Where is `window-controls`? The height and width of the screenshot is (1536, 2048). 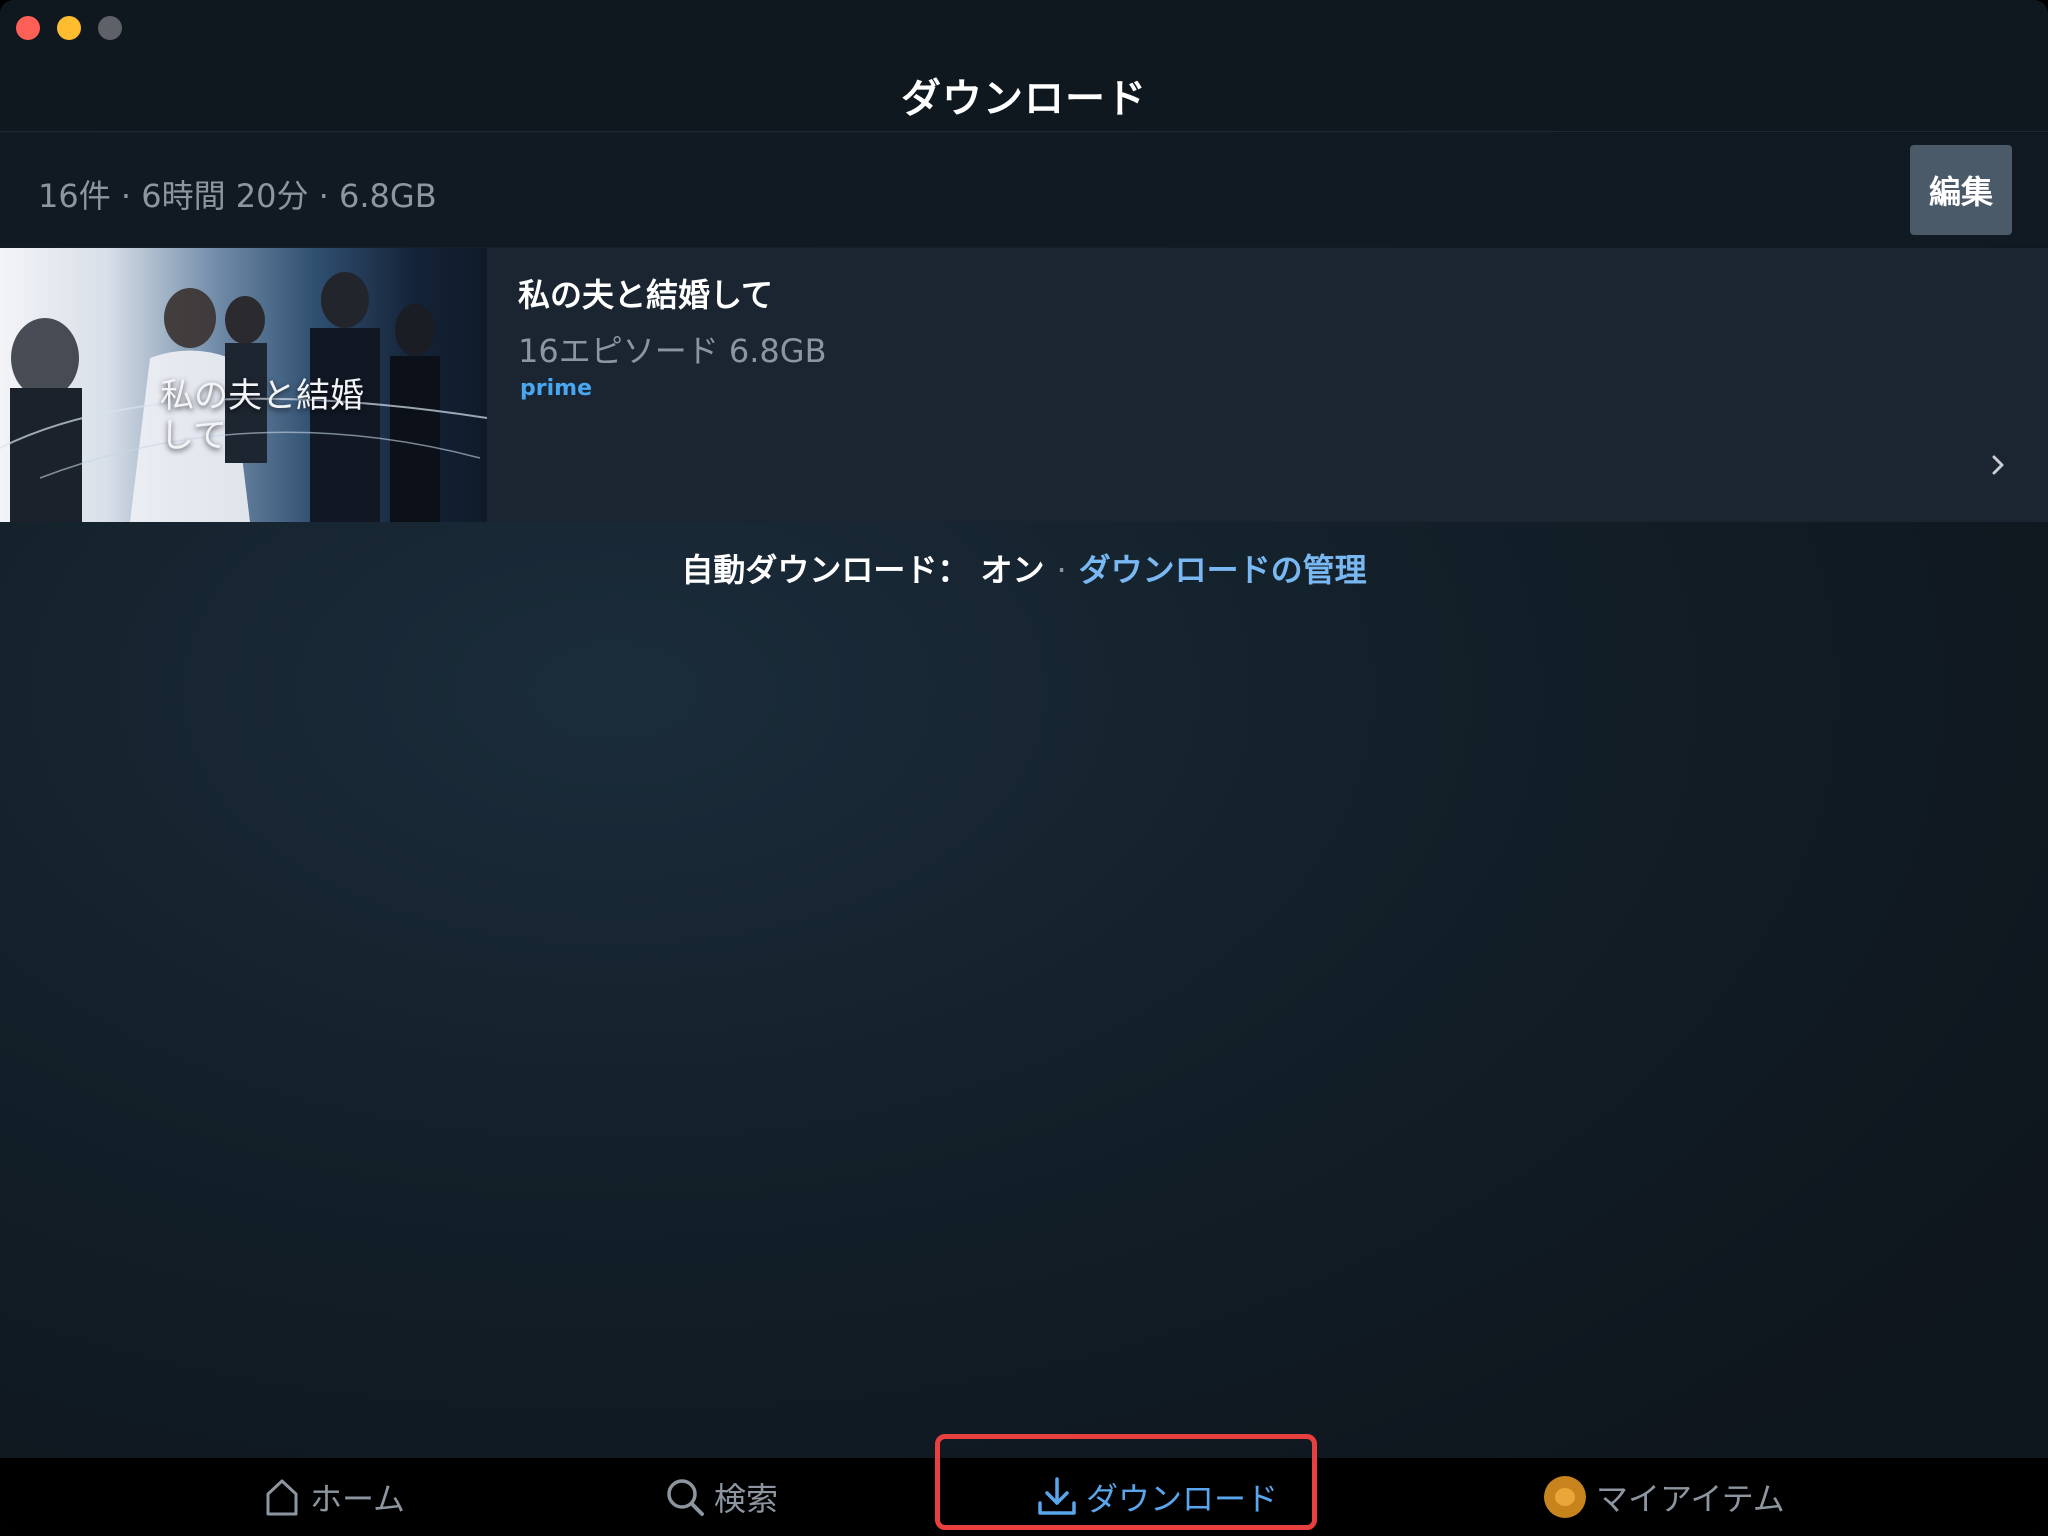 window-controls is located at coordinates (69, 28).